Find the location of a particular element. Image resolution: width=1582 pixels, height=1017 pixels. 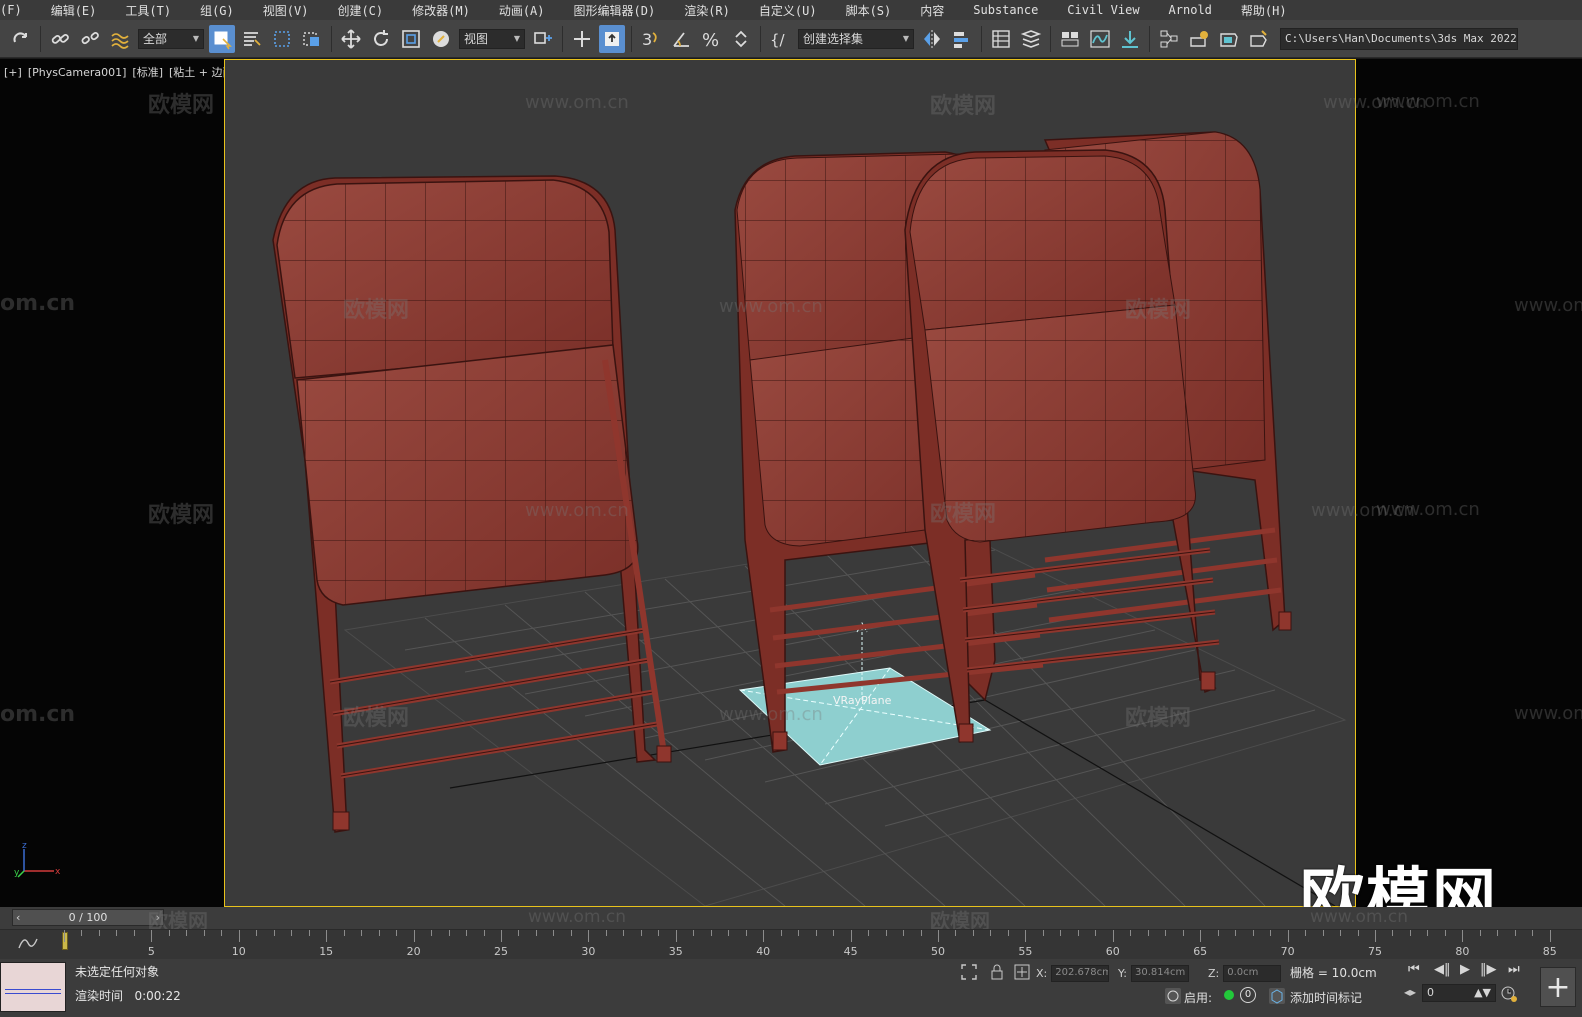

placement-icon is located at coordinates (441, 39).